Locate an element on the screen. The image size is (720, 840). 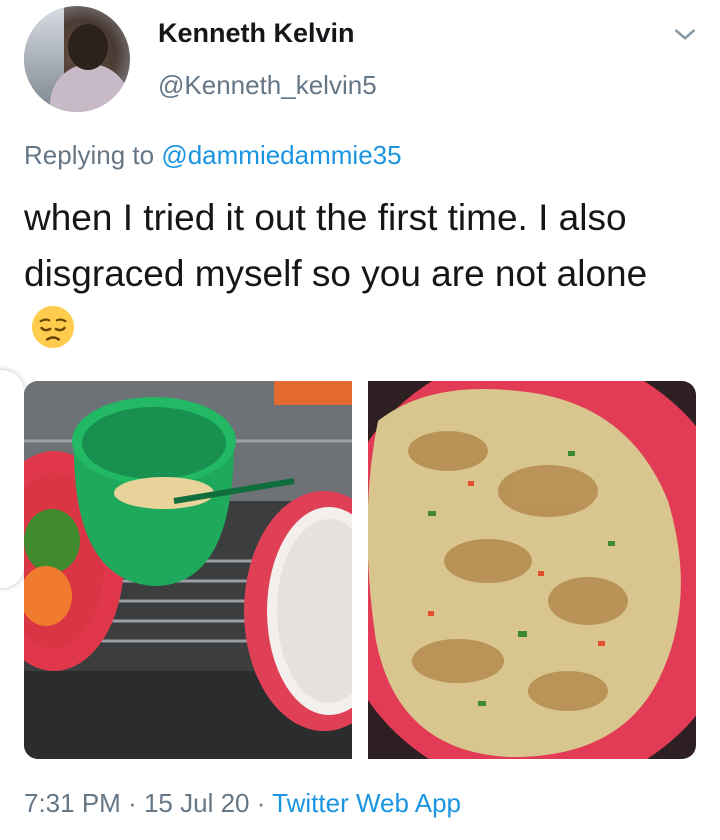
pensive-face-icon is located at coordinates (53, 327).